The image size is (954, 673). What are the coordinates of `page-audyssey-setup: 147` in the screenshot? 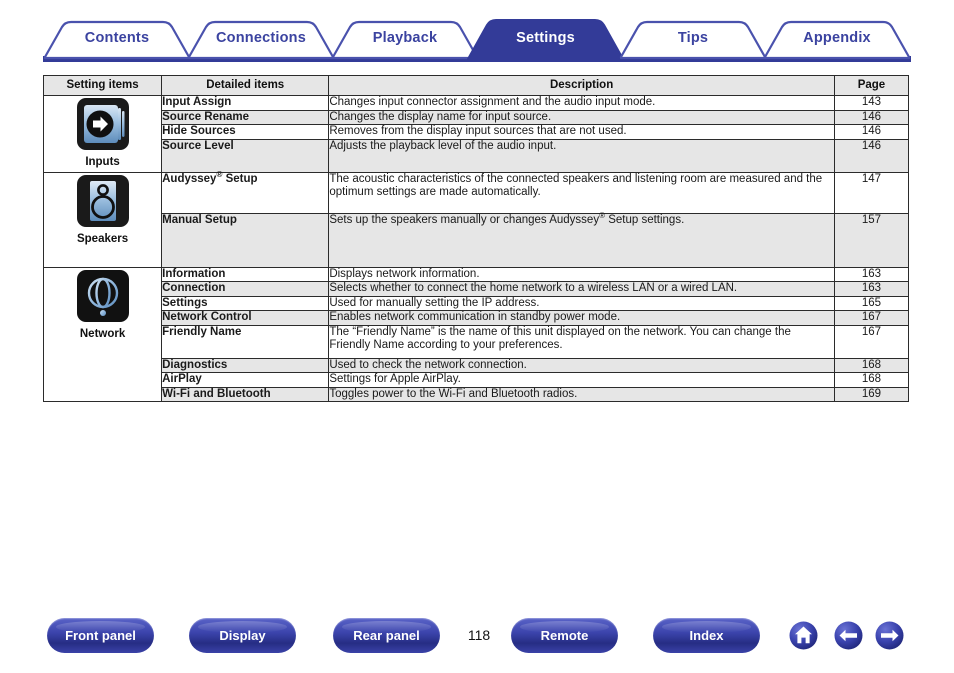 It's located at (871, 192).